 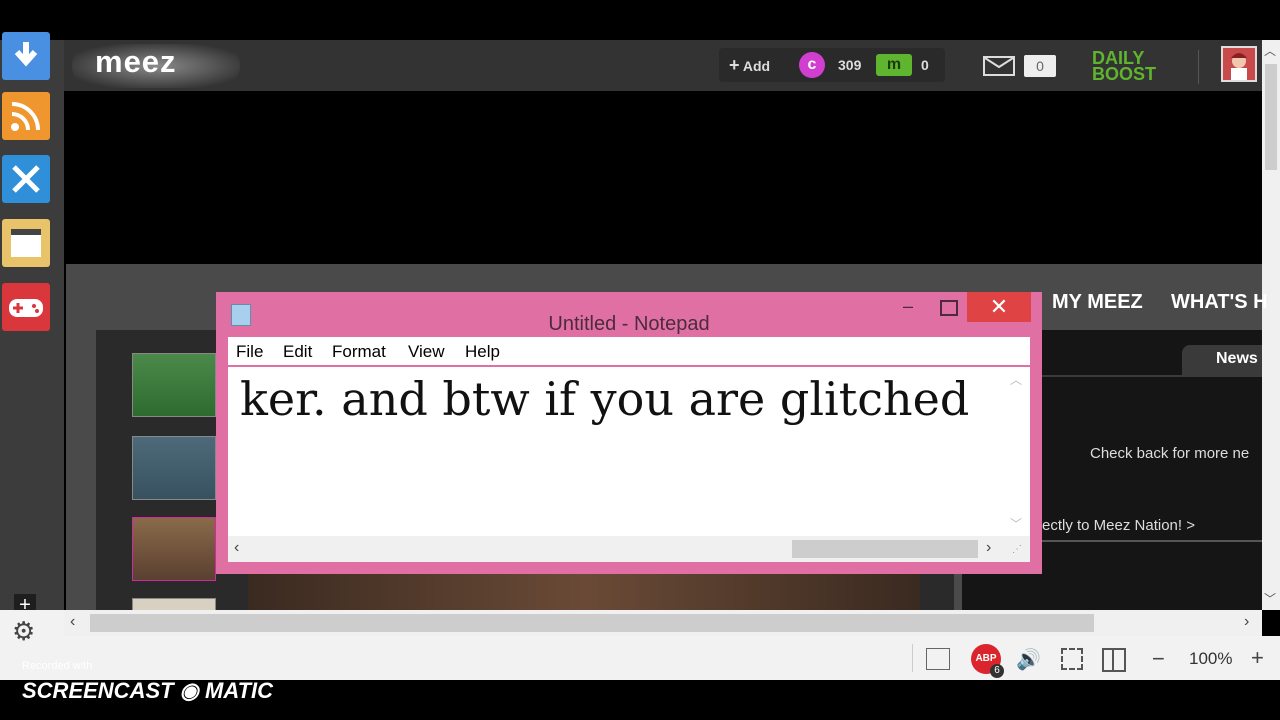 I want to click on add-button: + Add, so click(x=749, y=65).